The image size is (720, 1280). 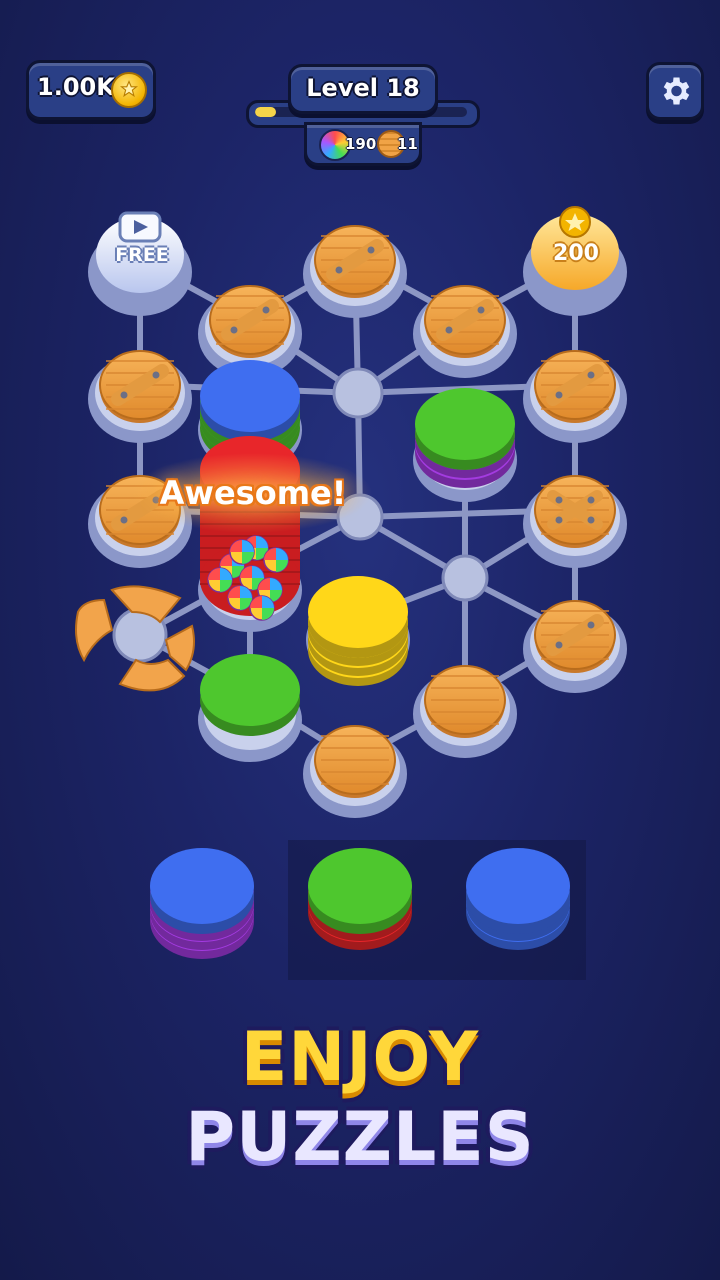 I want to click on free-label: FREE, so click(x=142, y=255).